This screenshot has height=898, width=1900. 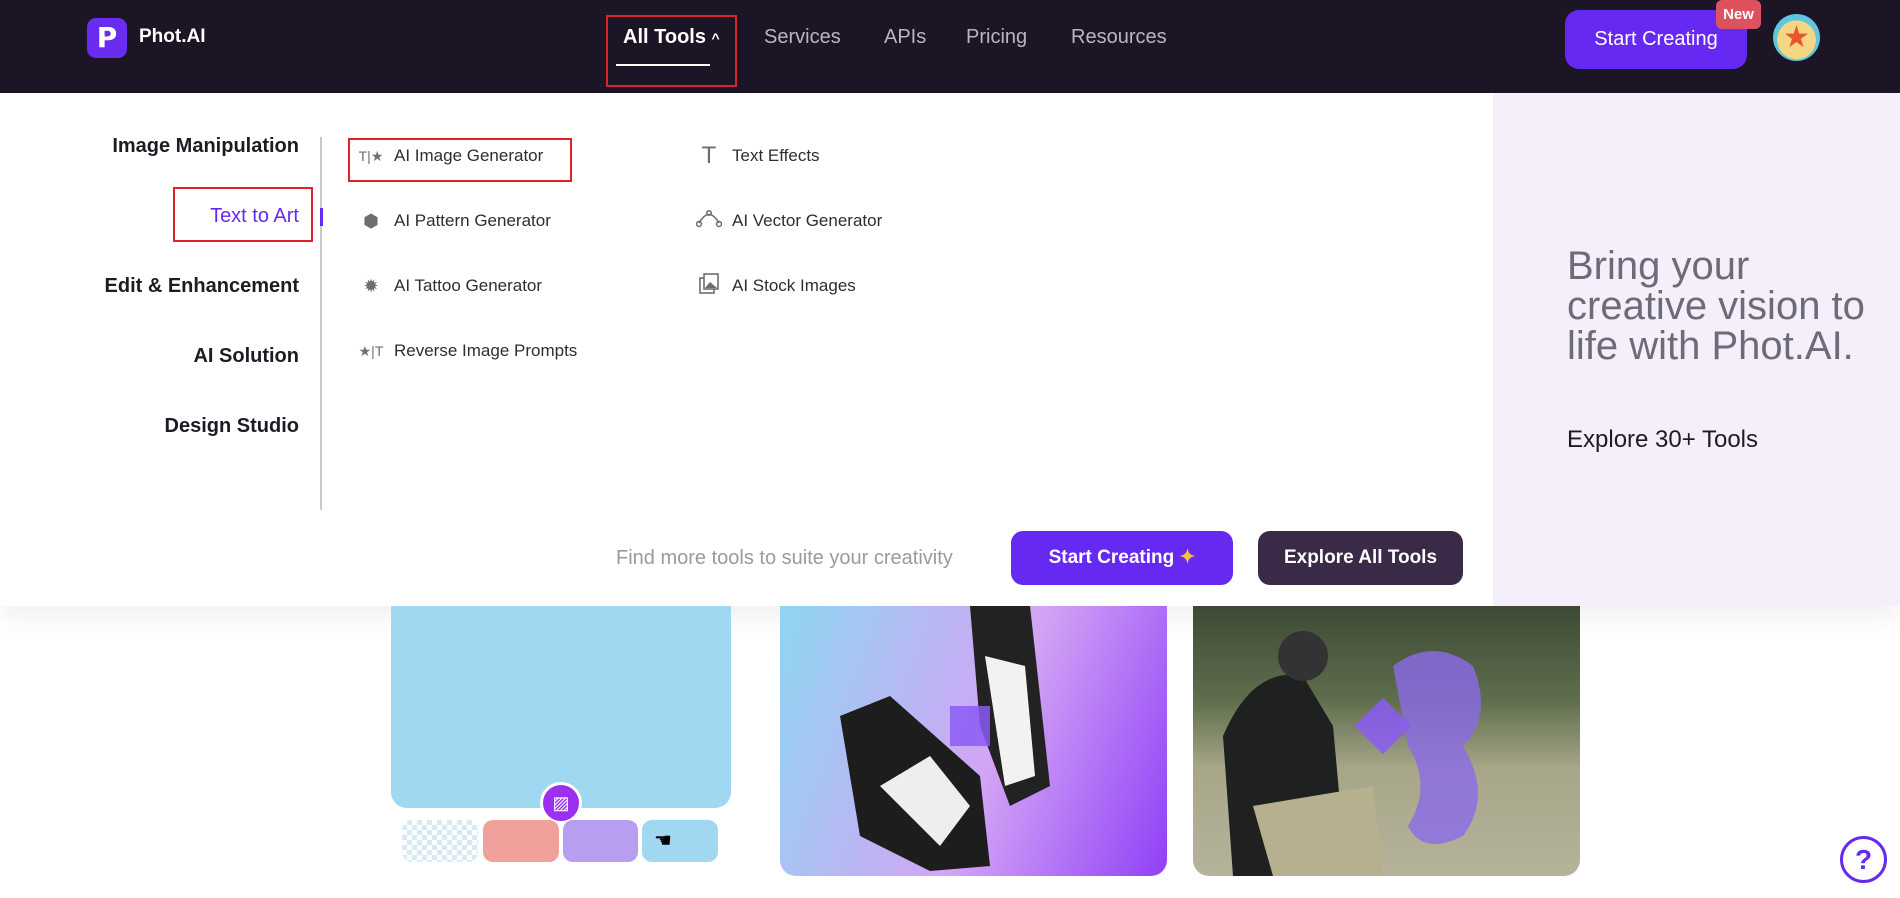 I want to click on nav-resources: Resources, so click(x=1119, y=37).